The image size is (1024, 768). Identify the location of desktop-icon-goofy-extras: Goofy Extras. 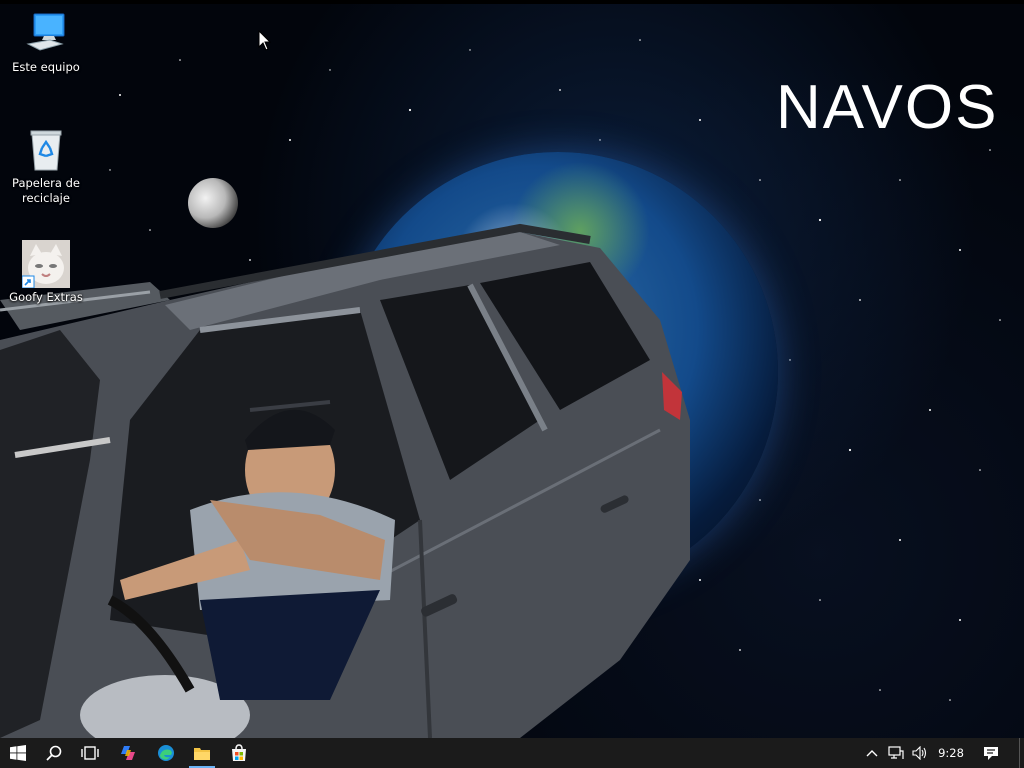
(46, 272).